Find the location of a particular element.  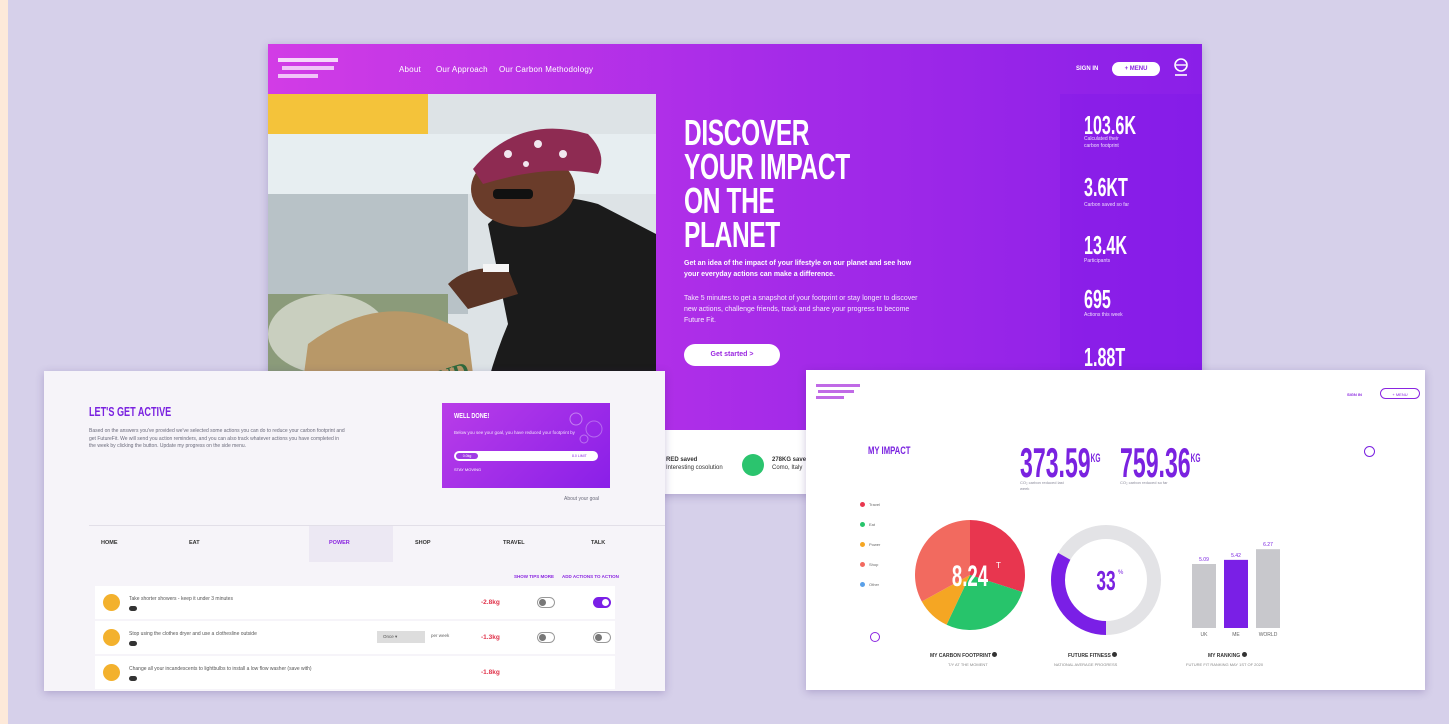

legend-item: Travel is located at coordinates (870, 505).